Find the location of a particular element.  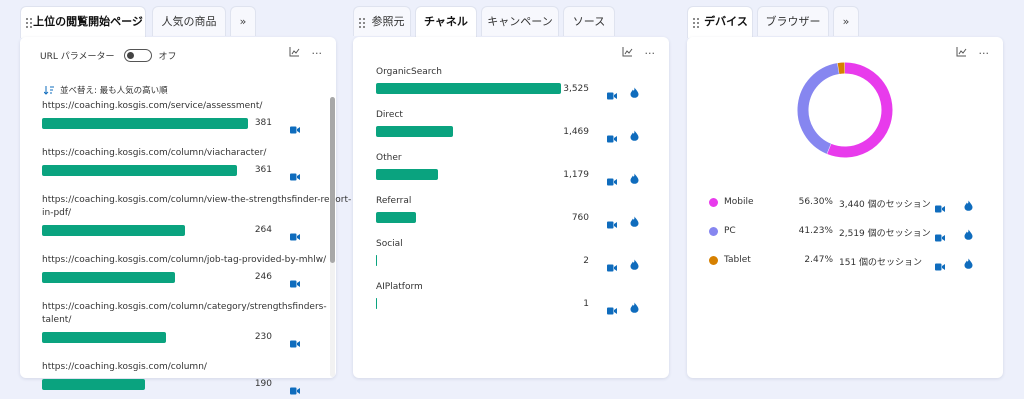

sort-control: 並べ替え: 最も人気の高い順 is located at coordinates (105, 89).